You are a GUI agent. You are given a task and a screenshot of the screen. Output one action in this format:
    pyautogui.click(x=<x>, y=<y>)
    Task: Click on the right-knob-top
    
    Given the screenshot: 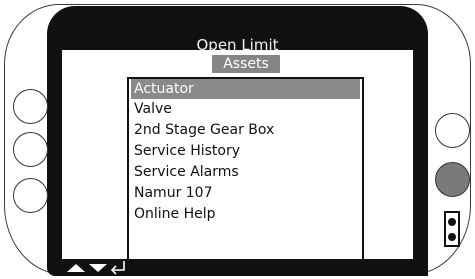 What is the action you would take?
    pyautogui.click(x=452, y=130)
    